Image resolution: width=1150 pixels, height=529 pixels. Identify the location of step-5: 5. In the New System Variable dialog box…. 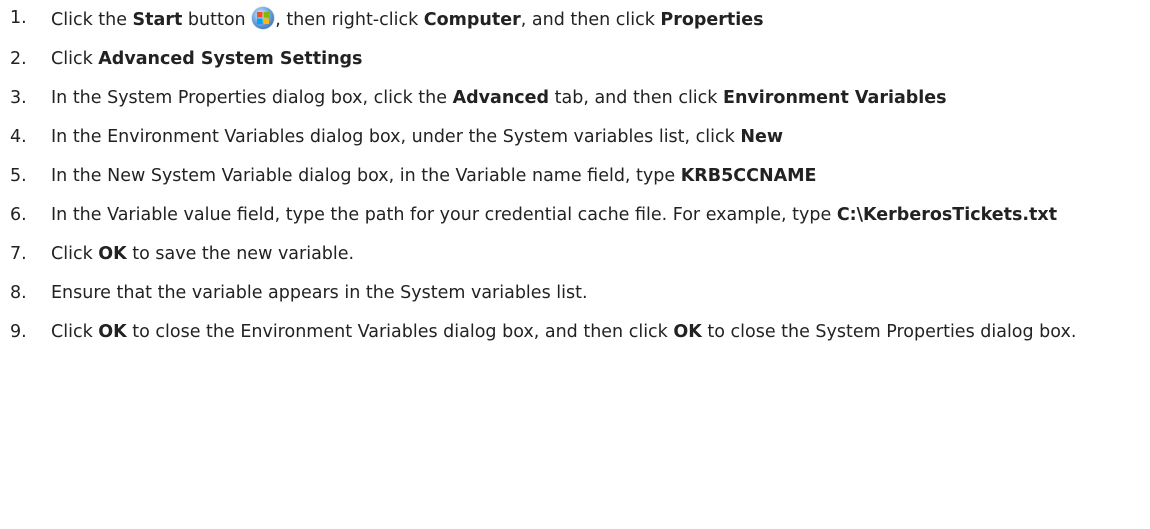
(578, 176).